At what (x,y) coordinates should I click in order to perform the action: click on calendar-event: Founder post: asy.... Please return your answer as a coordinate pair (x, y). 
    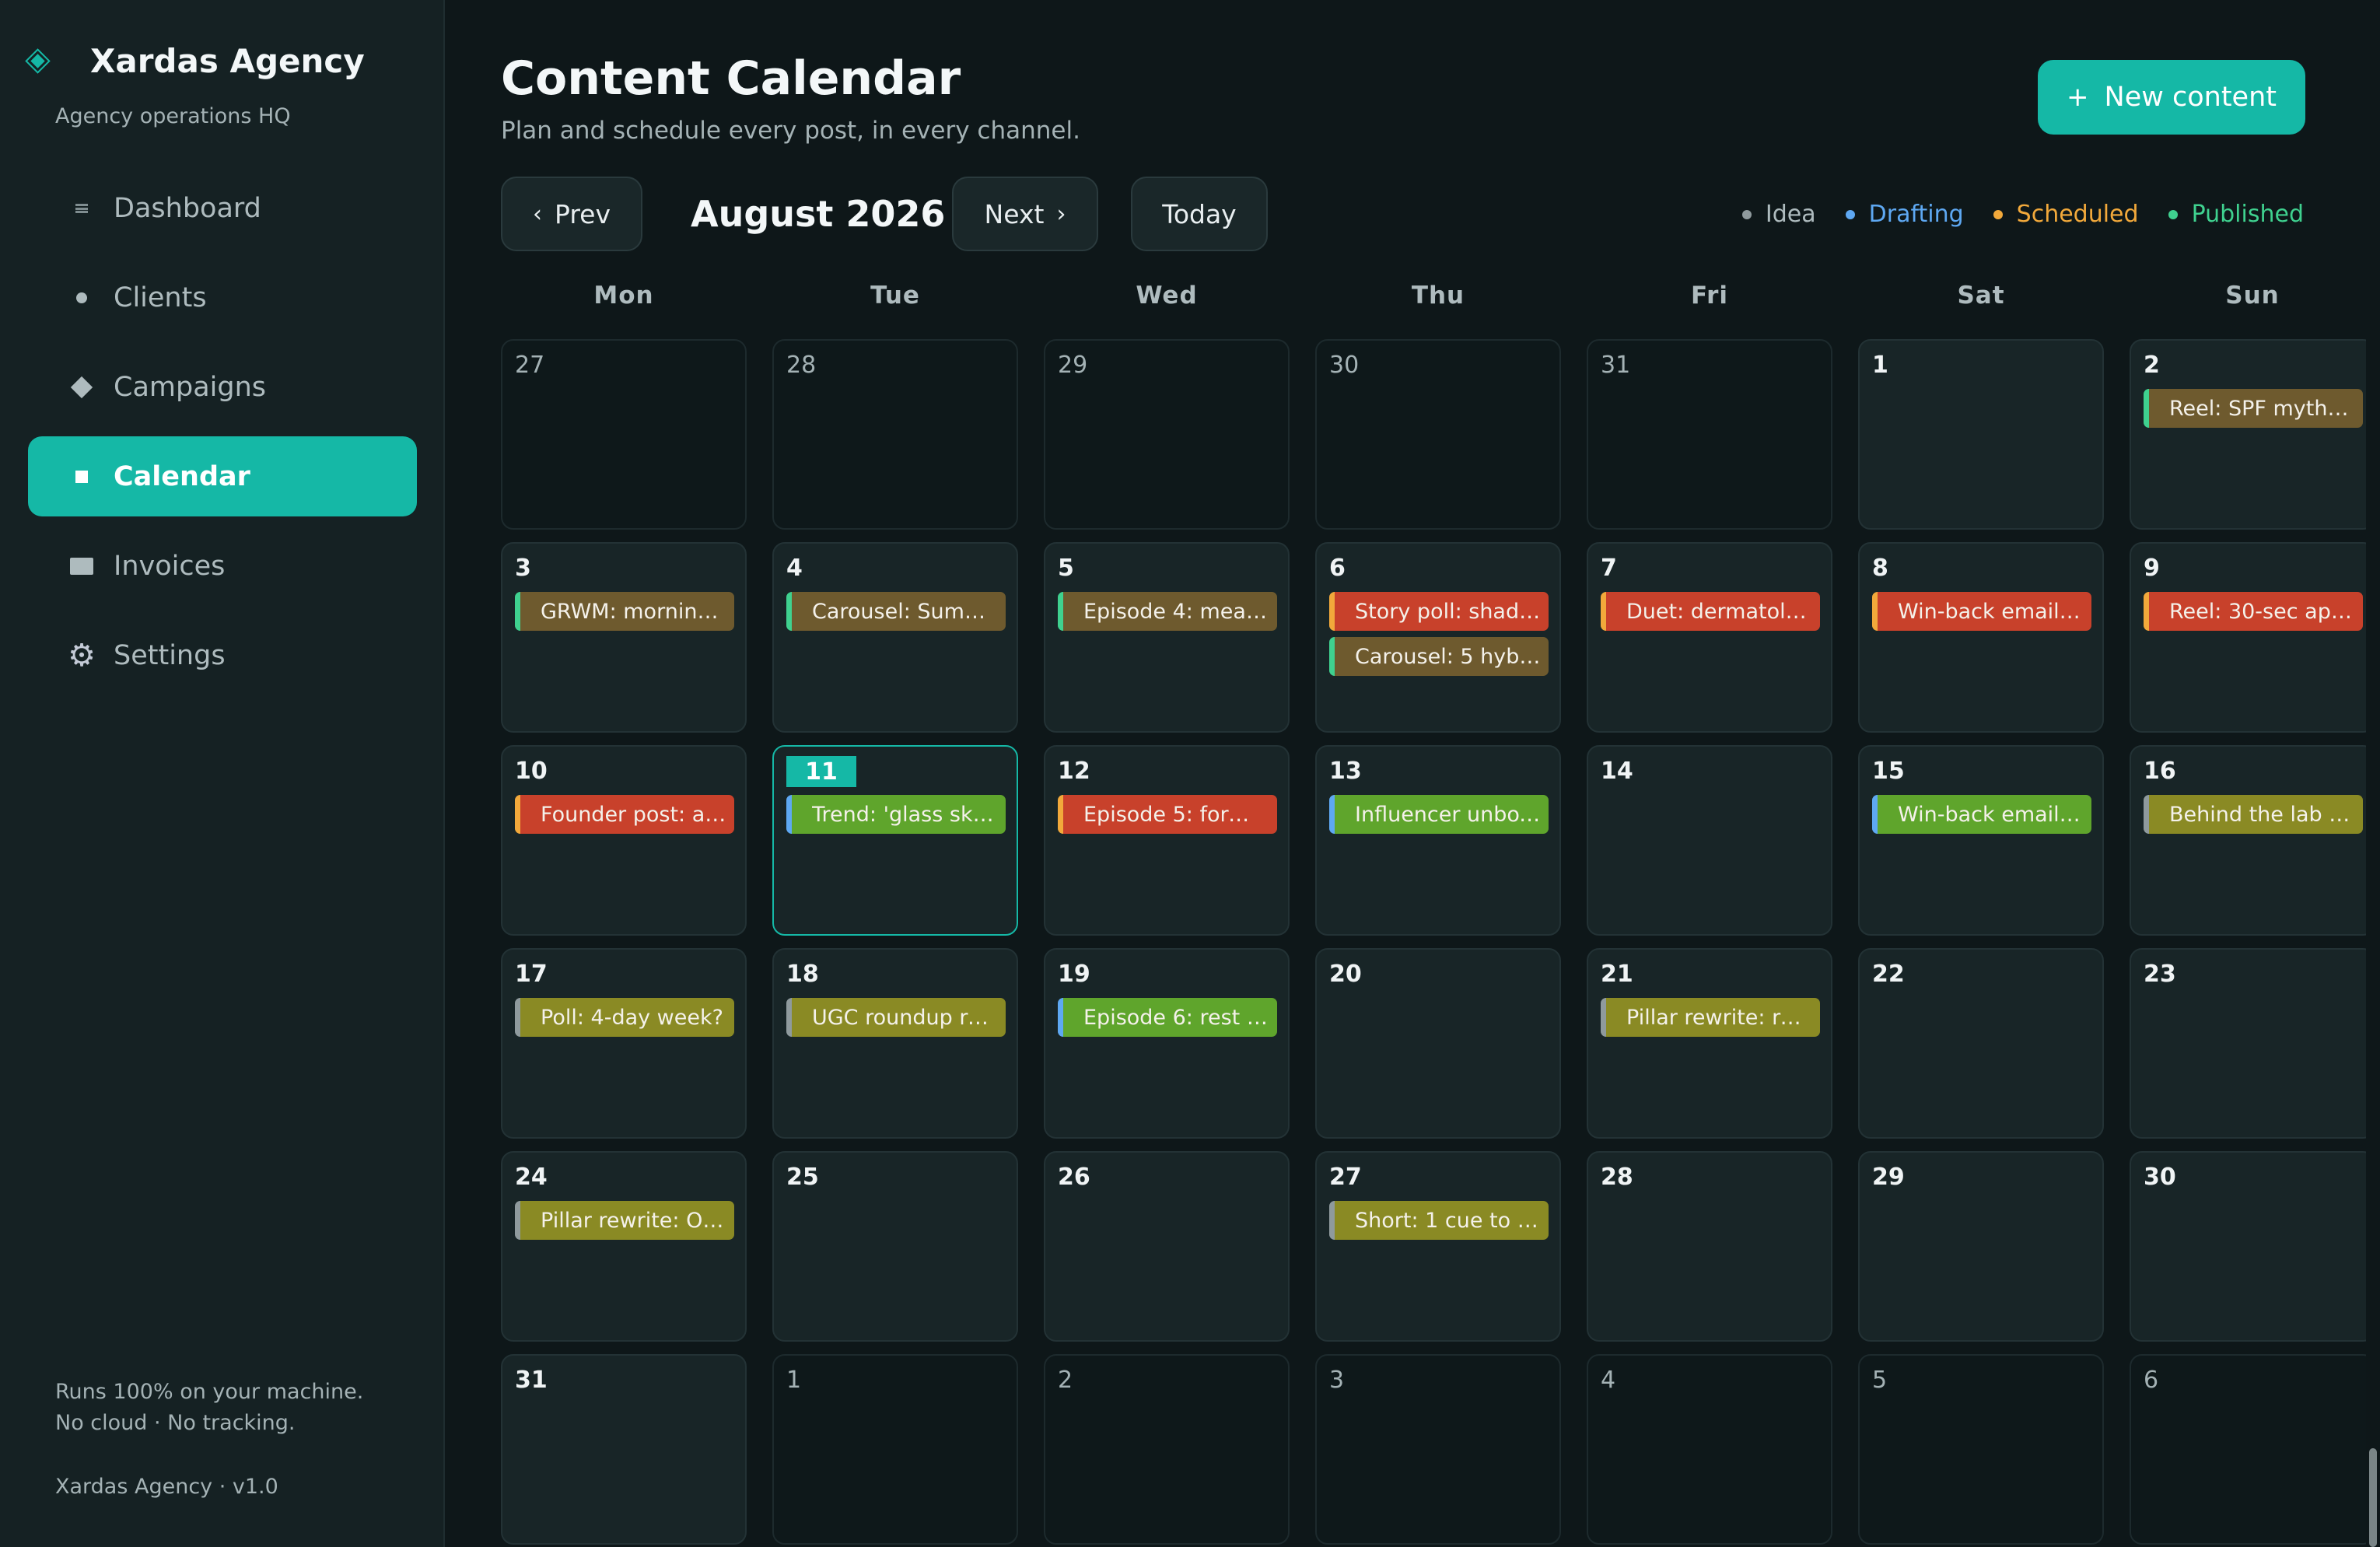
    Looking at the image, I should click on (624, 815).